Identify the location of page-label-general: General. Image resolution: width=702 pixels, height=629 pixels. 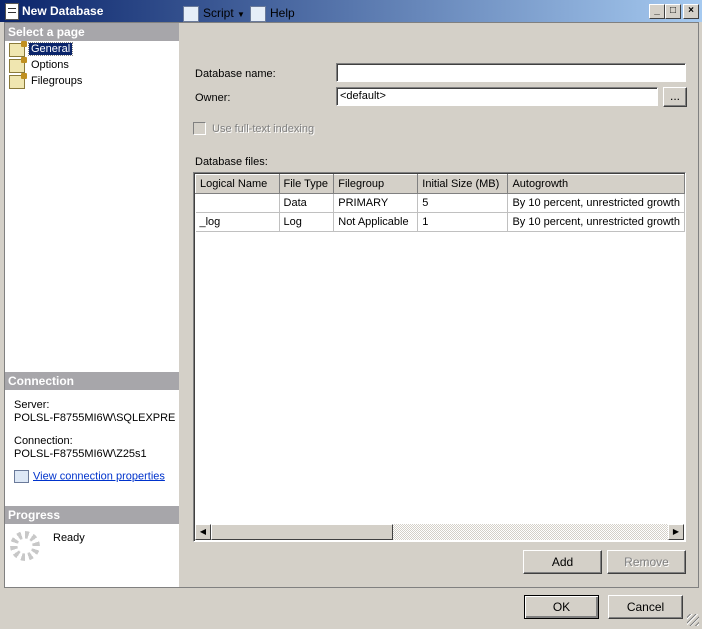
(50, 49).